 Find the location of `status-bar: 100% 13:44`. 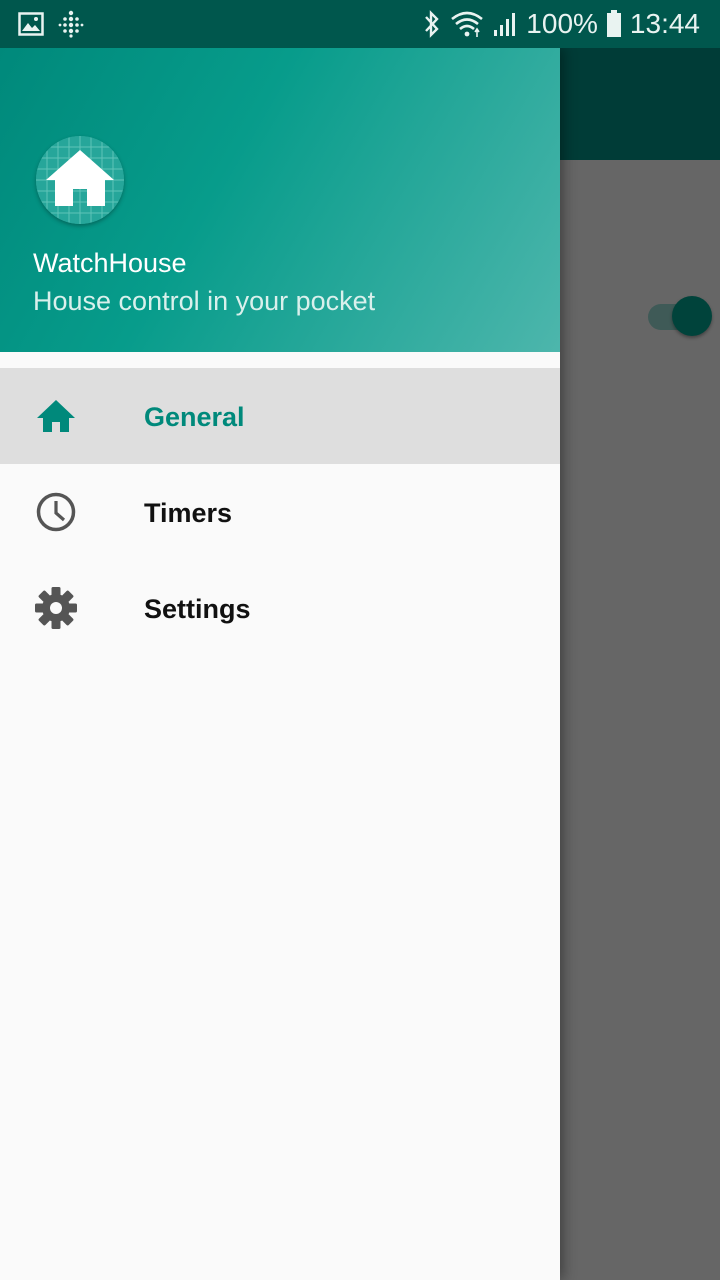

status-bar: 100% 13:44 is located at coordinates (360, 24).